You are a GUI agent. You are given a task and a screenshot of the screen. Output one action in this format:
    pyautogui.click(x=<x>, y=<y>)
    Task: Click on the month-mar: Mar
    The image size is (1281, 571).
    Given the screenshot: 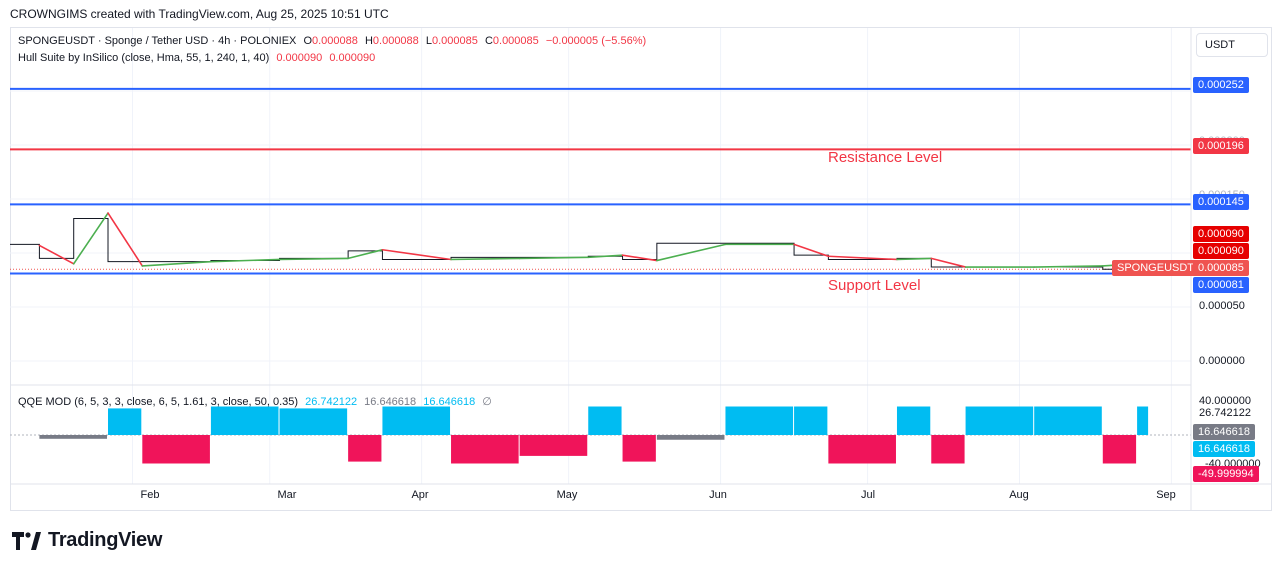 What is the action you would take?
    pyautogui.click(x=287, y=495)
    